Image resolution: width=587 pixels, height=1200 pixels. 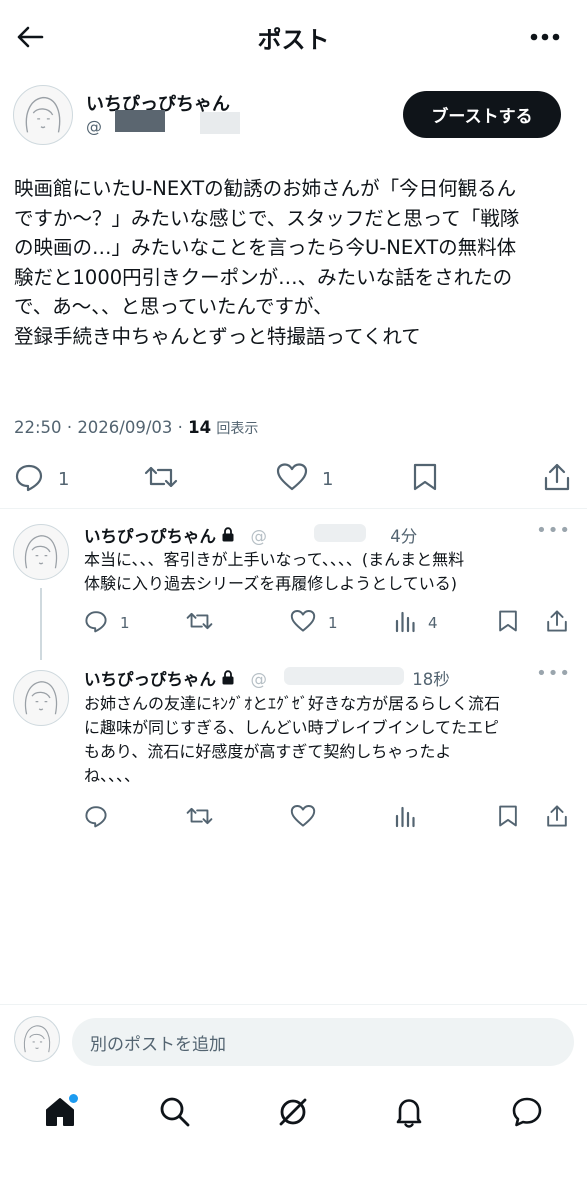 I want to click on reply-line: 本当に、、、客引きが上手いなって、、、、(まんまと無料, so click(x=274, y=559).